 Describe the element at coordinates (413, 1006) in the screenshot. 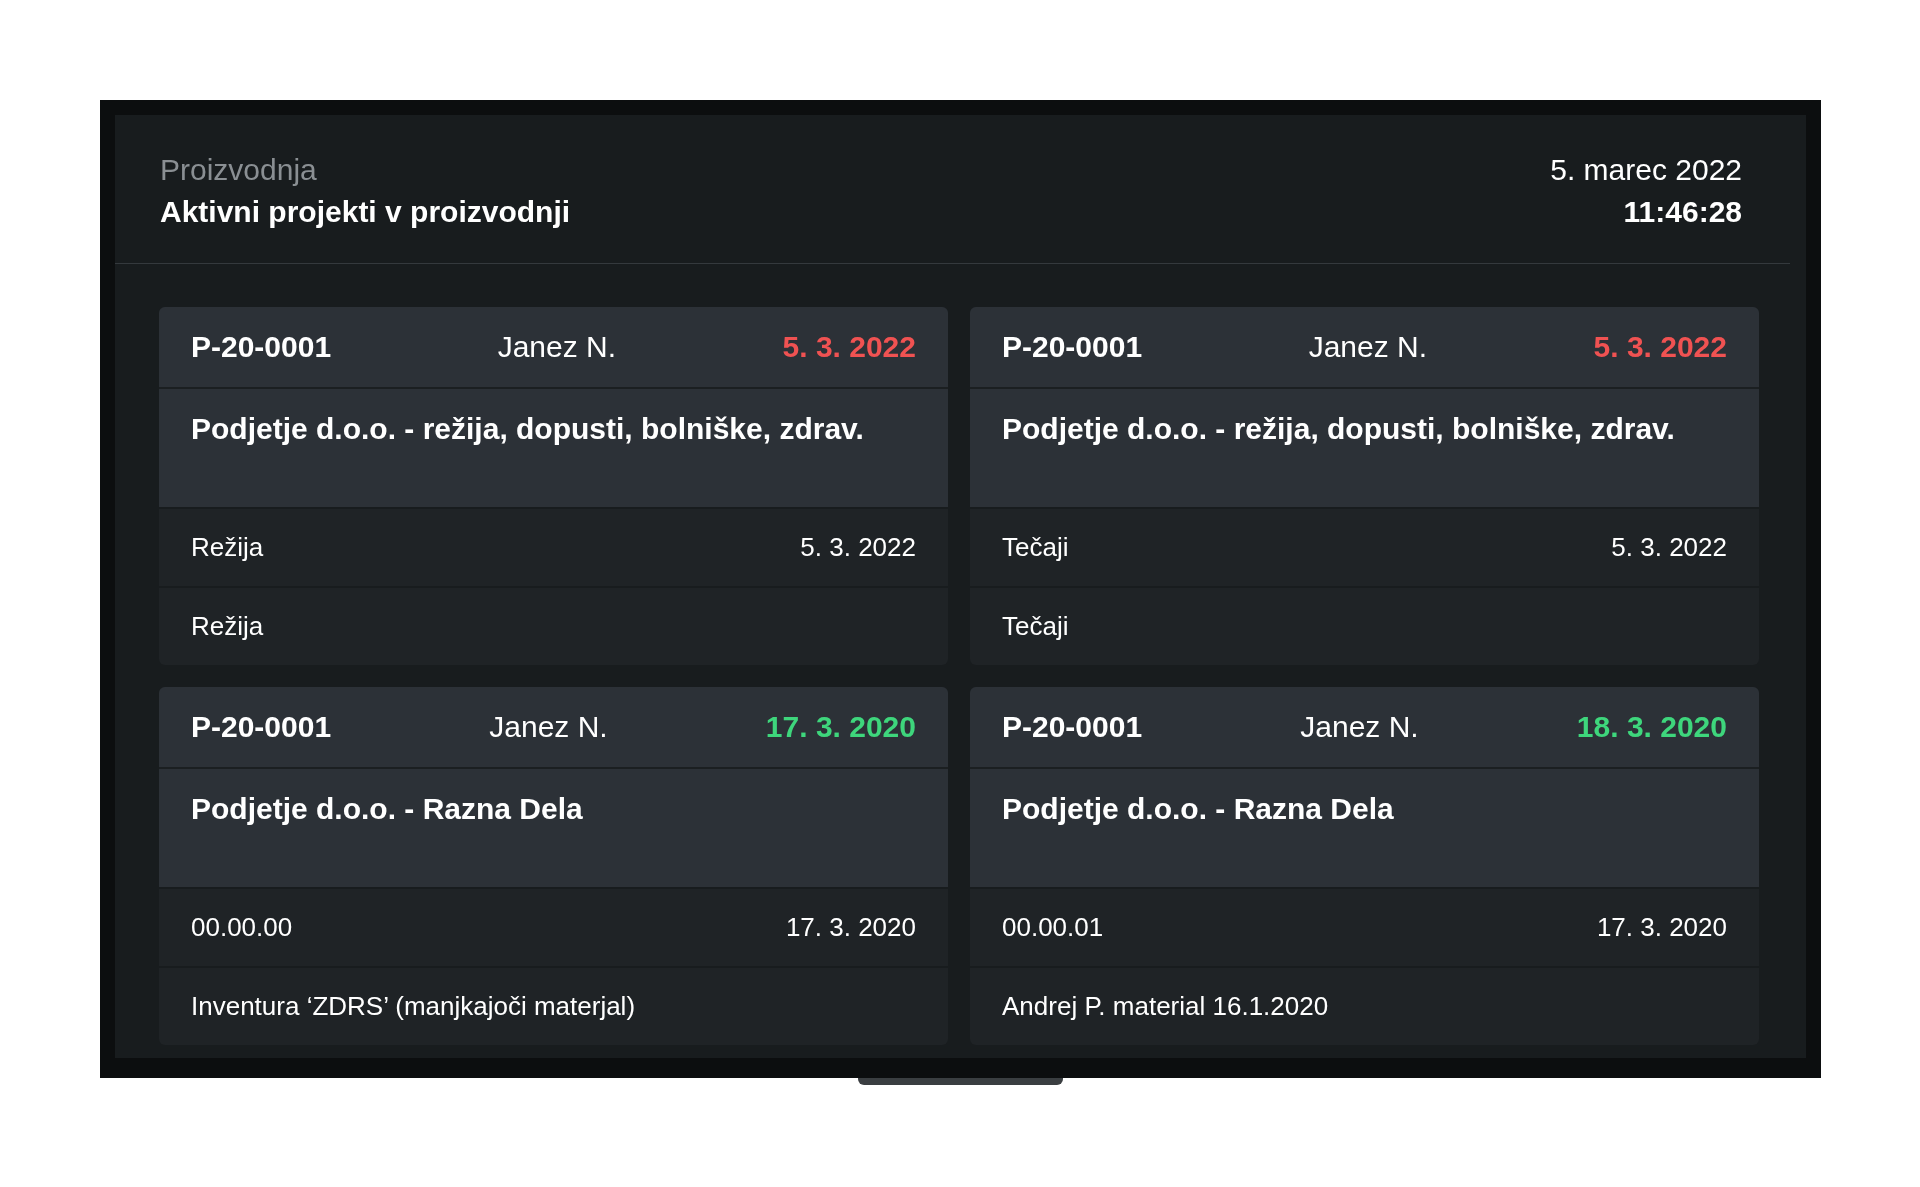

I see `task-label: Inventura ‘ZDRS’ (manjkajoči materjal)` at that location.